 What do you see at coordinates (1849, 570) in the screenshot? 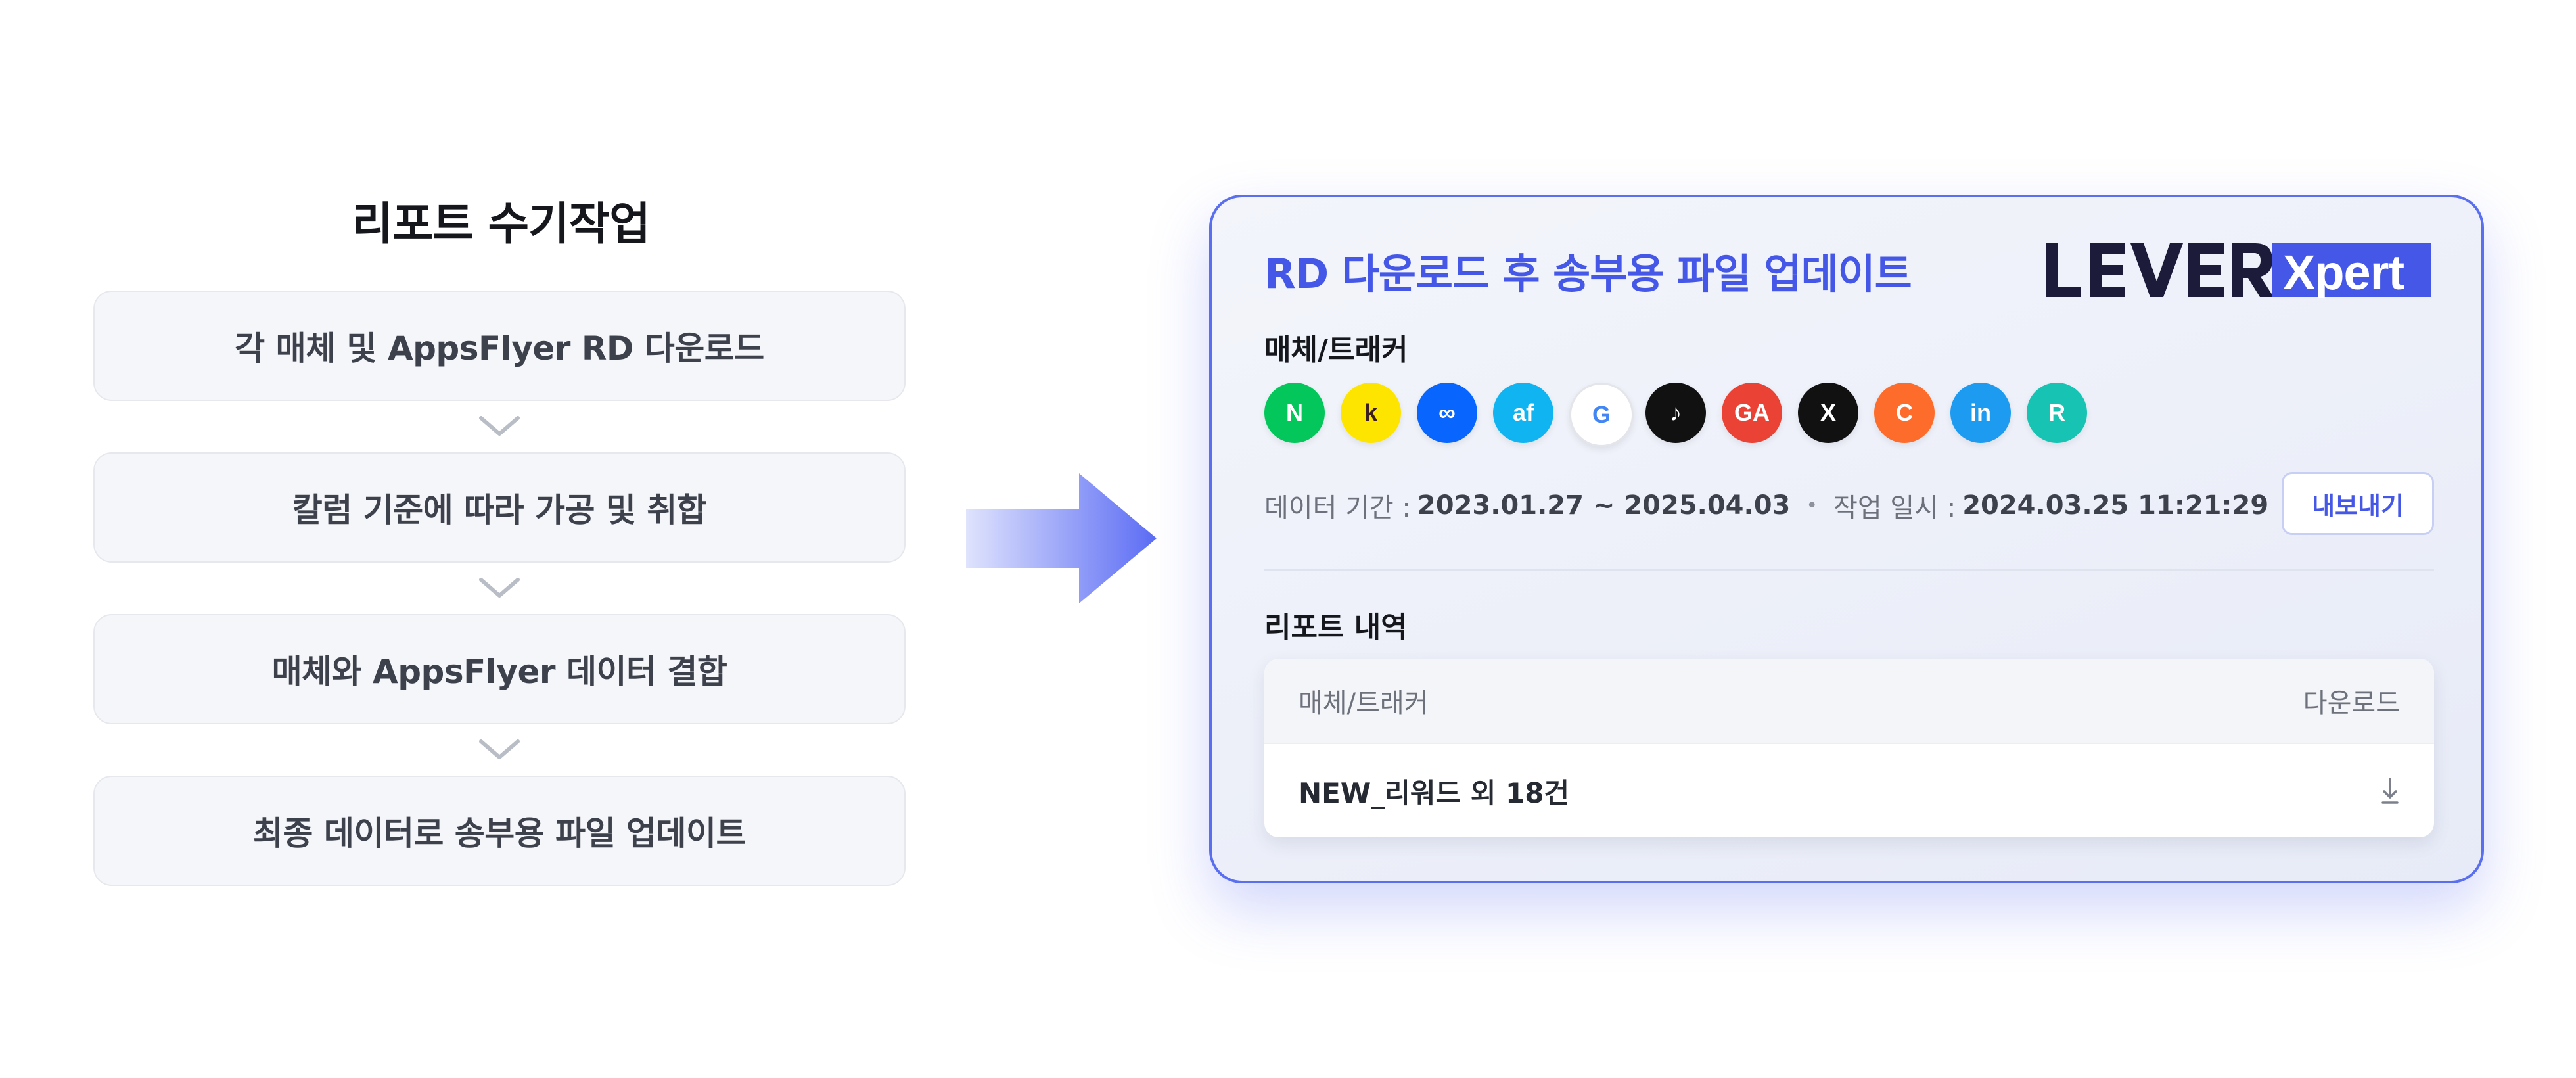
I see `divider` at bounding box center [1849, 570].